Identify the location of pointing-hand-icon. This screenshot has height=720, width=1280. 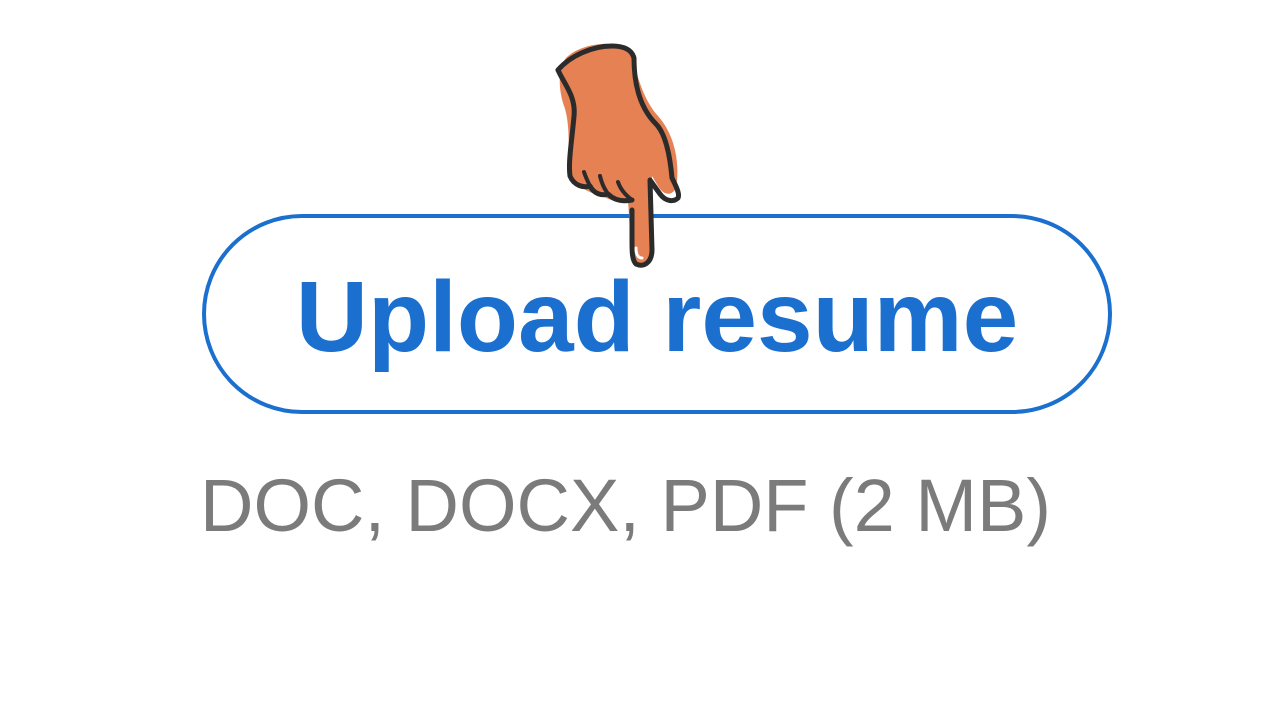
(618, 155).